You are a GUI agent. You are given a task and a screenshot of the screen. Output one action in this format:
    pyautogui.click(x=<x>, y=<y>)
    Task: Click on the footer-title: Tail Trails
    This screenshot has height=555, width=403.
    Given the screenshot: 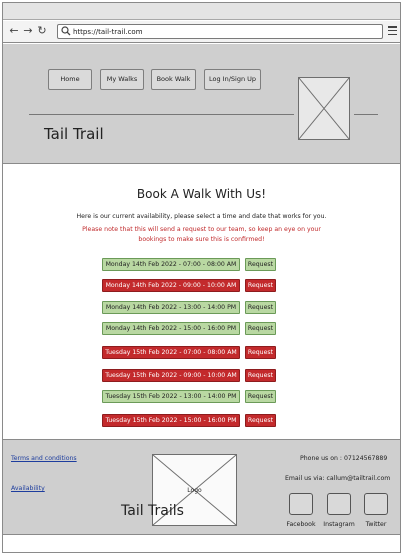 What is the action you would take?
    pyautogui.click(x=152, y=511)
    